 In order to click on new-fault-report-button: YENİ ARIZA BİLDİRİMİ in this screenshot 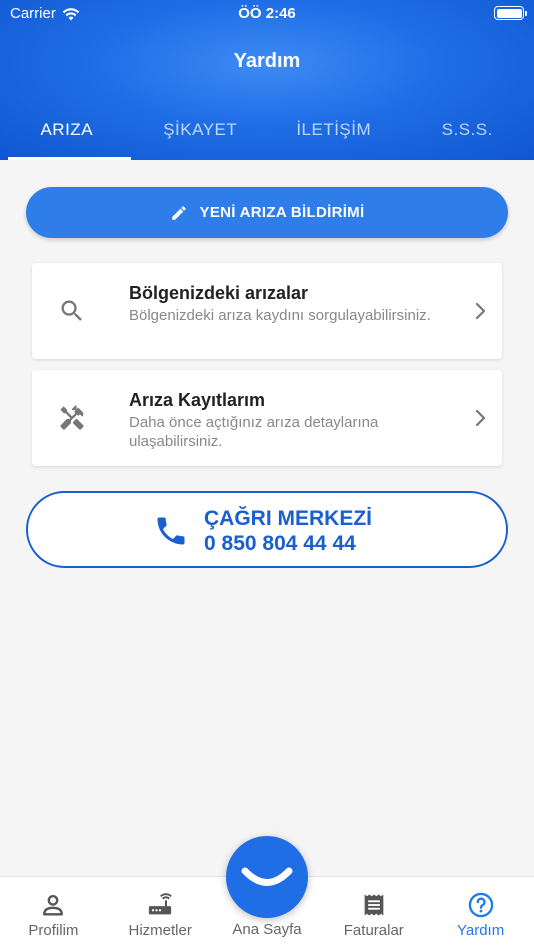, I will do `click(267, 212)`.